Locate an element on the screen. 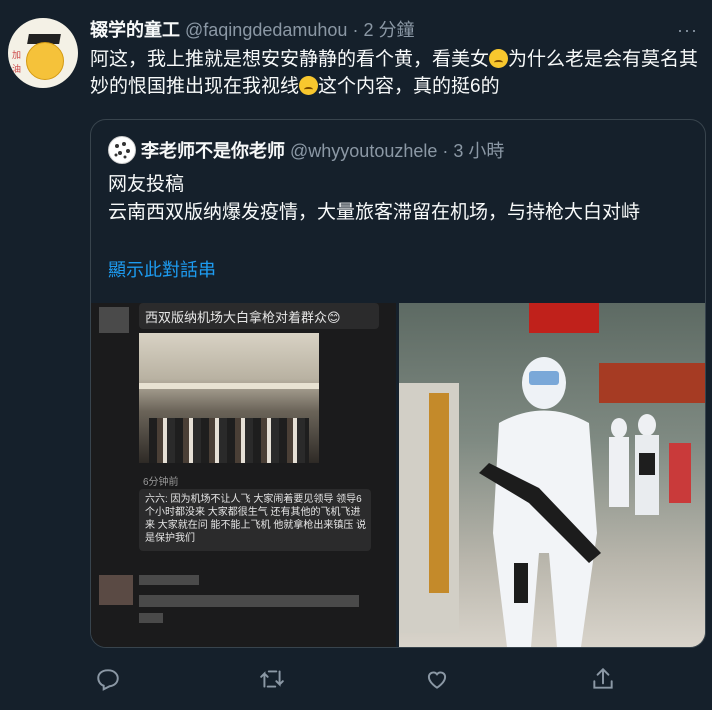 This screenshot has width=712, height=710. tweet-actions is located at coordinates (400, 679).